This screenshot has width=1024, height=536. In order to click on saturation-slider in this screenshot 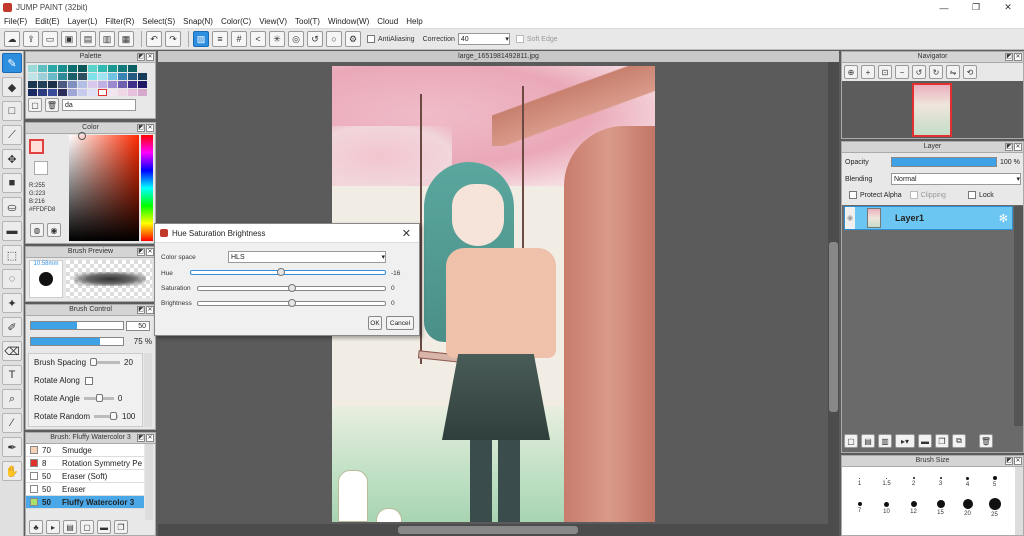, I will do `click(291, 288)`.